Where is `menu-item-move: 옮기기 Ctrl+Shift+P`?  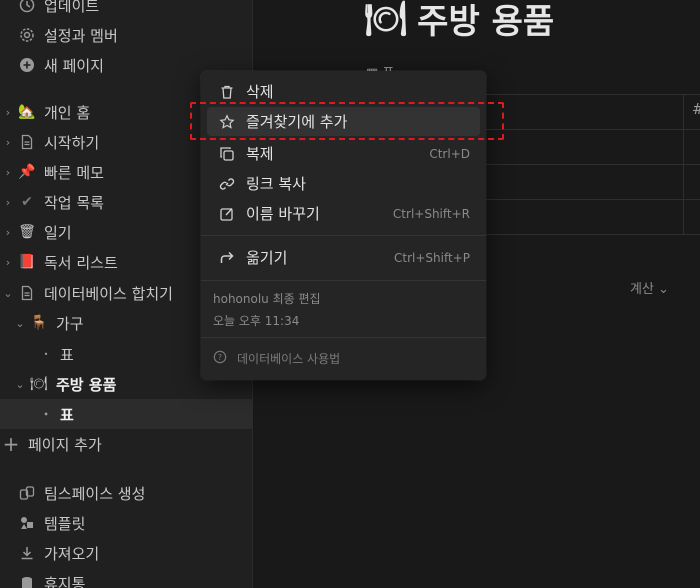 menu-item-move: 옮기기 Ctrl+Shift+P is located at coordinates (343, 257).